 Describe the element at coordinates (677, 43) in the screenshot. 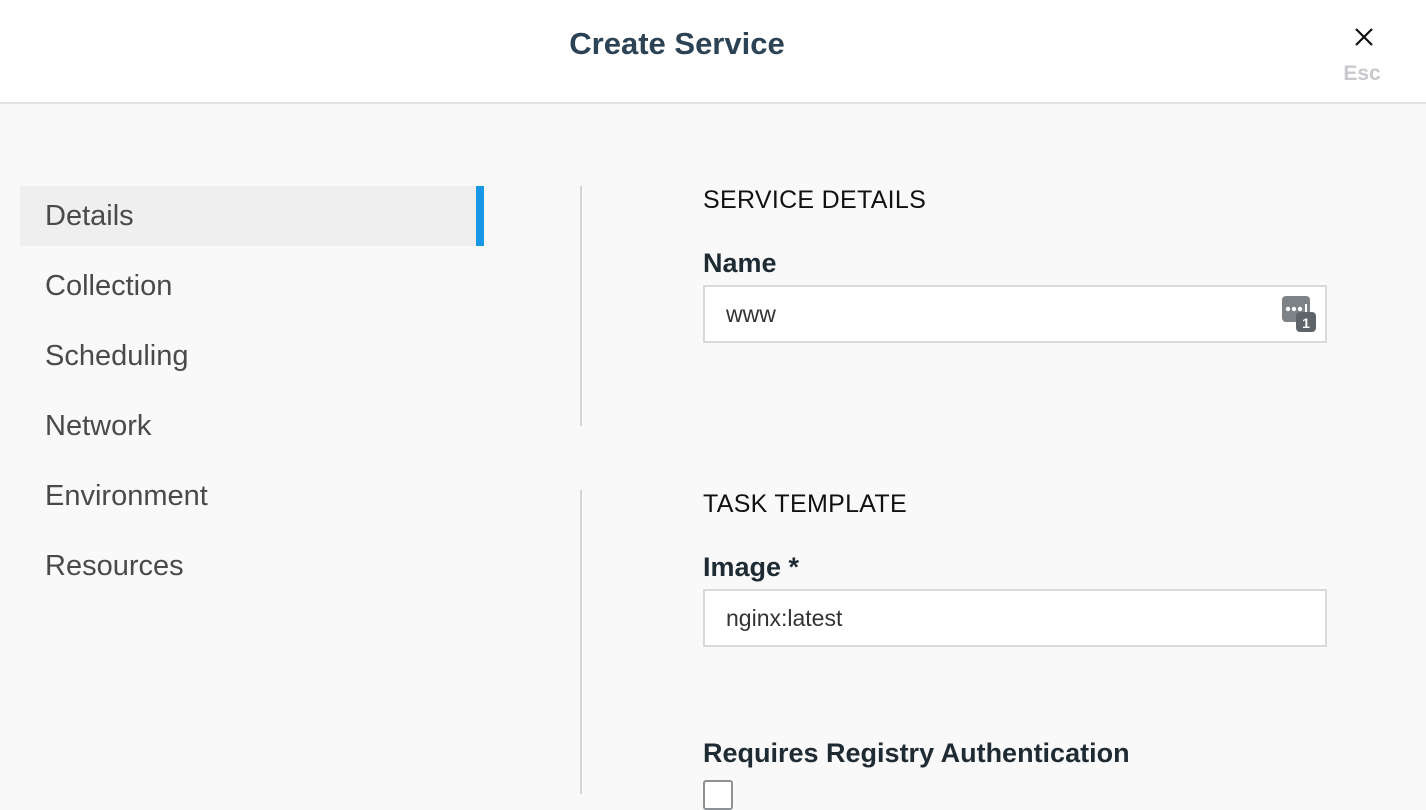

I see `page-title: Create Service` at that location.